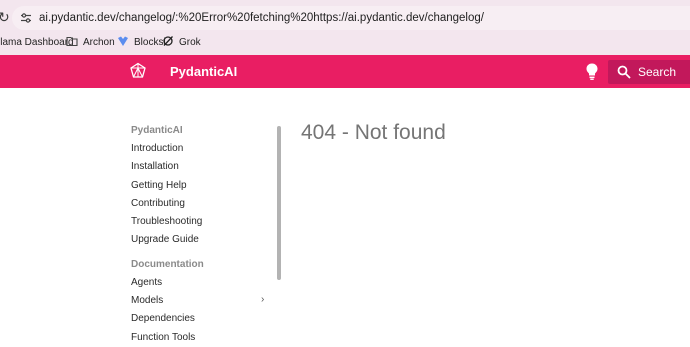 The width and height of the screenshot is (690, 347). What do you see at coordinates (262, 299) in the screenshot?
I see `chevron-right-icon: ›` at bounding box center [262, 299].